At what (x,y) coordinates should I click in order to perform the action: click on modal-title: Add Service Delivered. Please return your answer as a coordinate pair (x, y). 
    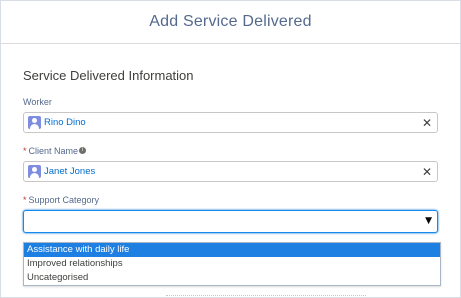
    Looking at the image, I should click on (230, 21).